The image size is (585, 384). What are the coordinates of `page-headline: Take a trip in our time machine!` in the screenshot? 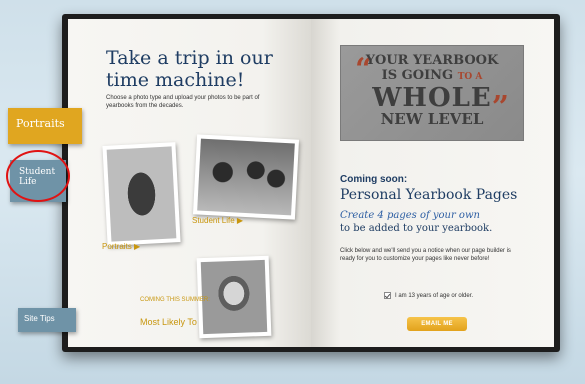 It's located at (189, 69).